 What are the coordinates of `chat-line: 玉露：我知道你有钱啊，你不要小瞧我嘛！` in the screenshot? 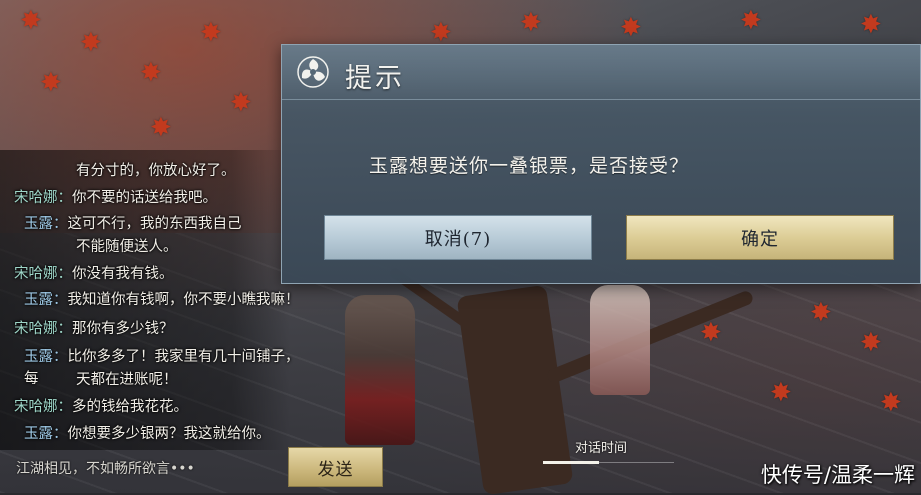 It's located at (164, 300).